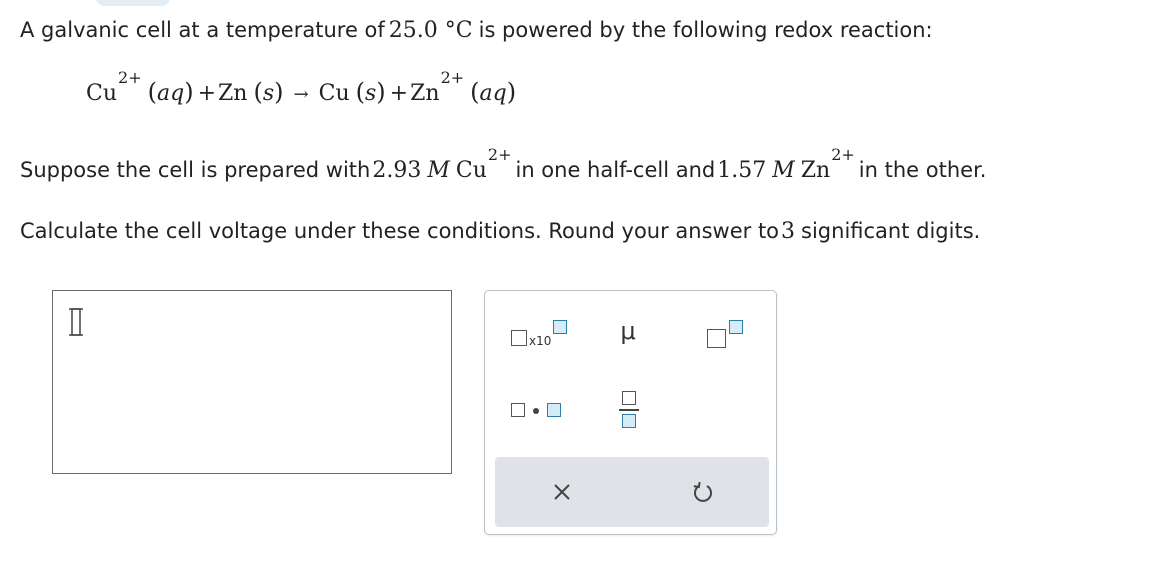  I want to click on micro-prefix-button: μ, so click(628, 334).